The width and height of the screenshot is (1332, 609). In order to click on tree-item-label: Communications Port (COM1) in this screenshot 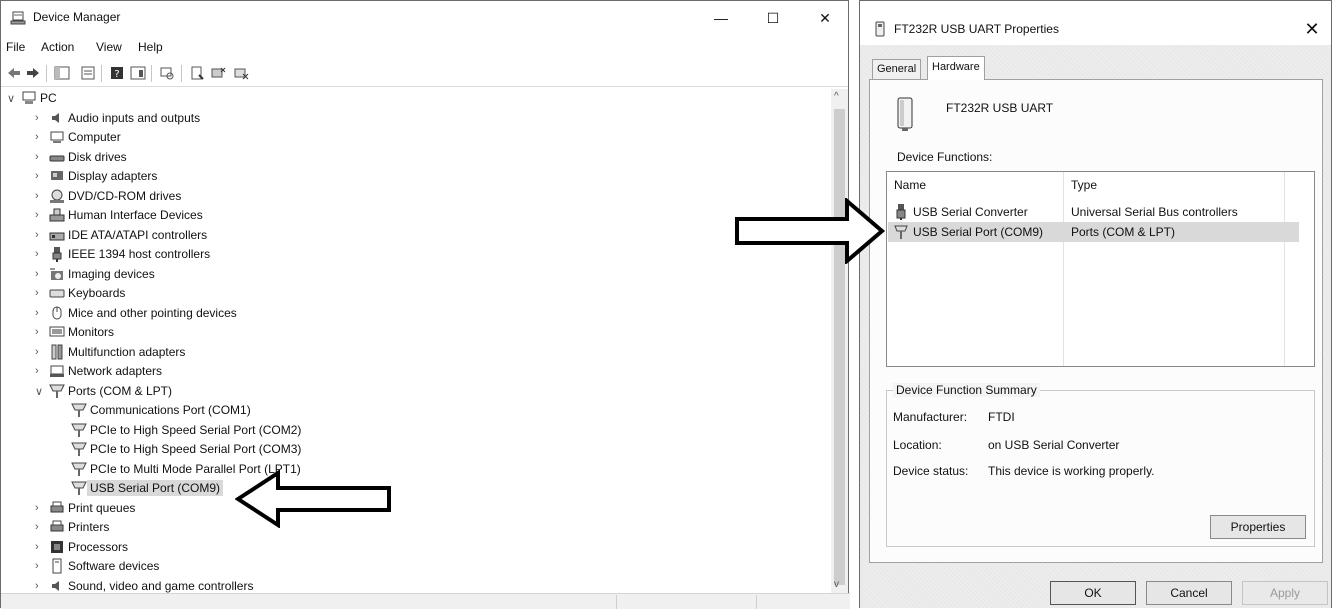, I will do `click(170, 410)`.